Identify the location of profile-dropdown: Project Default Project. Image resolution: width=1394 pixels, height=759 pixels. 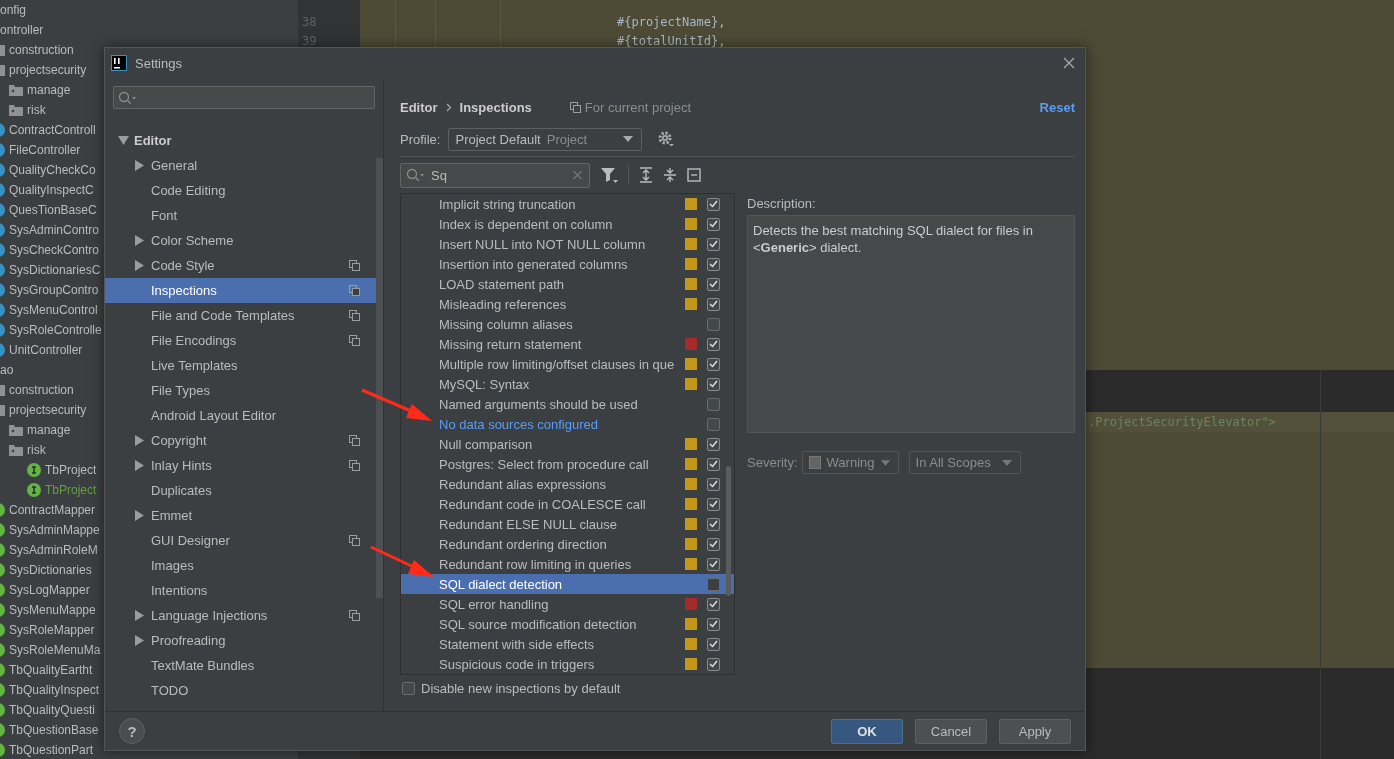
(545, 139).